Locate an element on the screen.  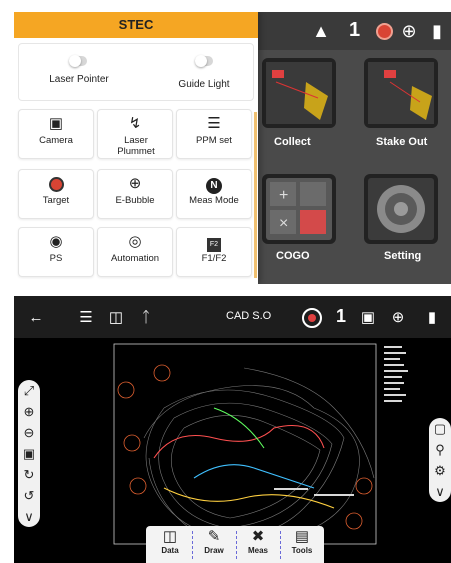
left-toolbar: ⤢ ⊕ ⊖ ▣ ↻ ↺ ∨ is located at coordinates (29, 453).